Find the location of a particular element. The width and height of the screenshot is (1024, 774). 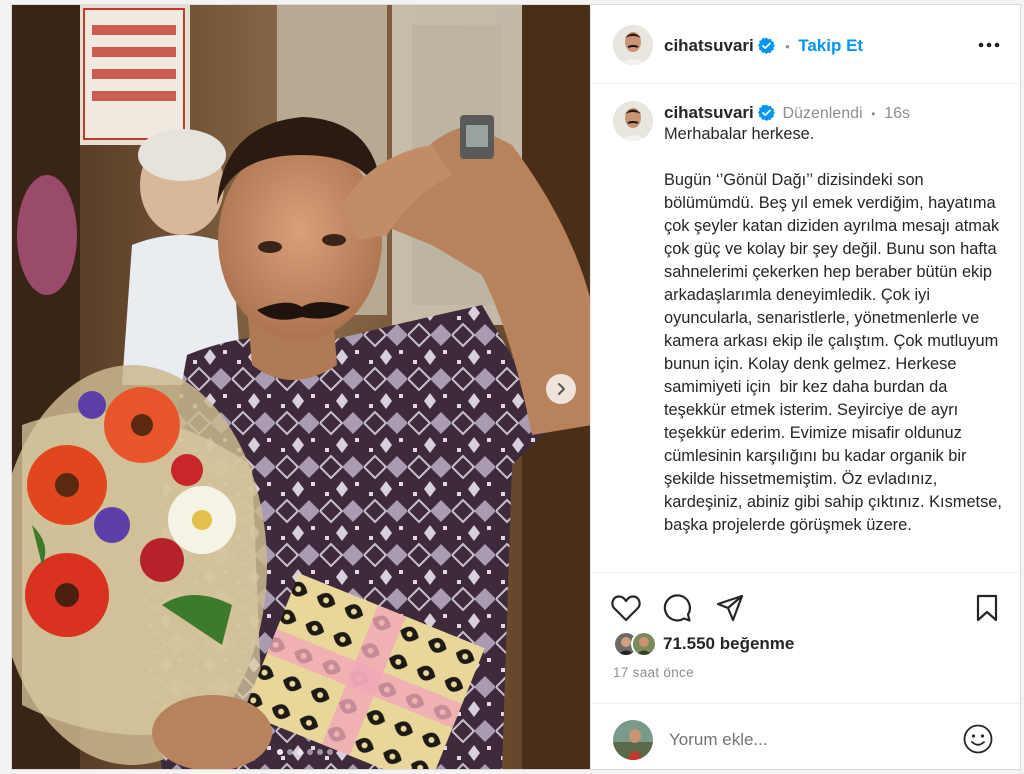

share-button is located at coordinates (730, 610).